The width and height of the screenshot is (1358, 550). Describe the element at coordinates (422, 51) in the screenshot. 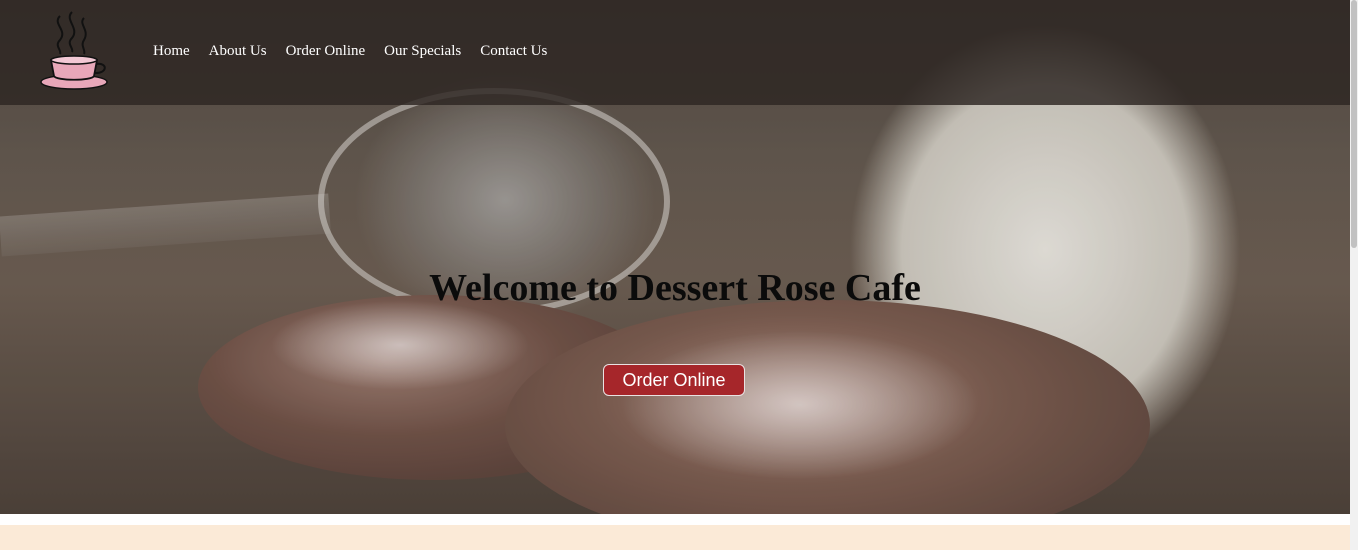

I see `nav-our-specials: Our Specials` at that location.